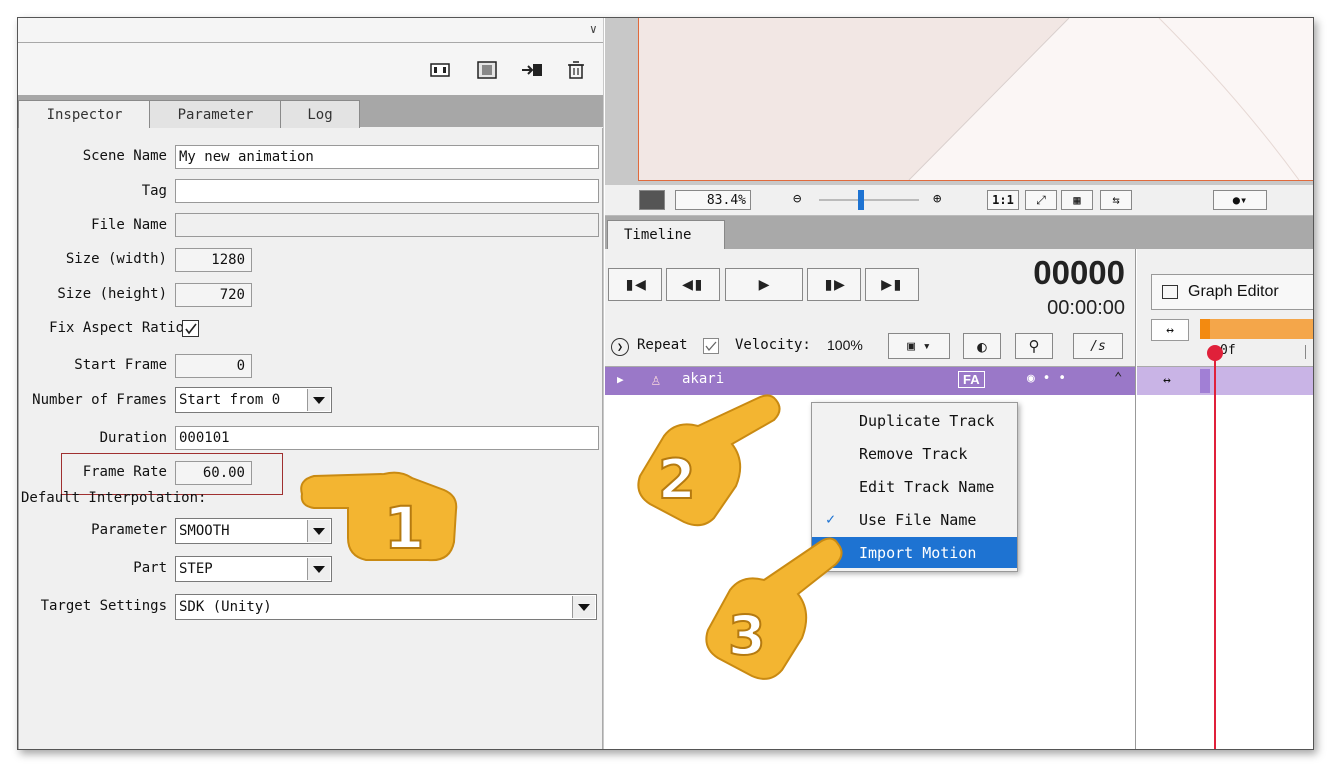  What do you see at coordinates (652, 200) in the screenshot?
I see `checker-icon` at bounding box center [652, 200].